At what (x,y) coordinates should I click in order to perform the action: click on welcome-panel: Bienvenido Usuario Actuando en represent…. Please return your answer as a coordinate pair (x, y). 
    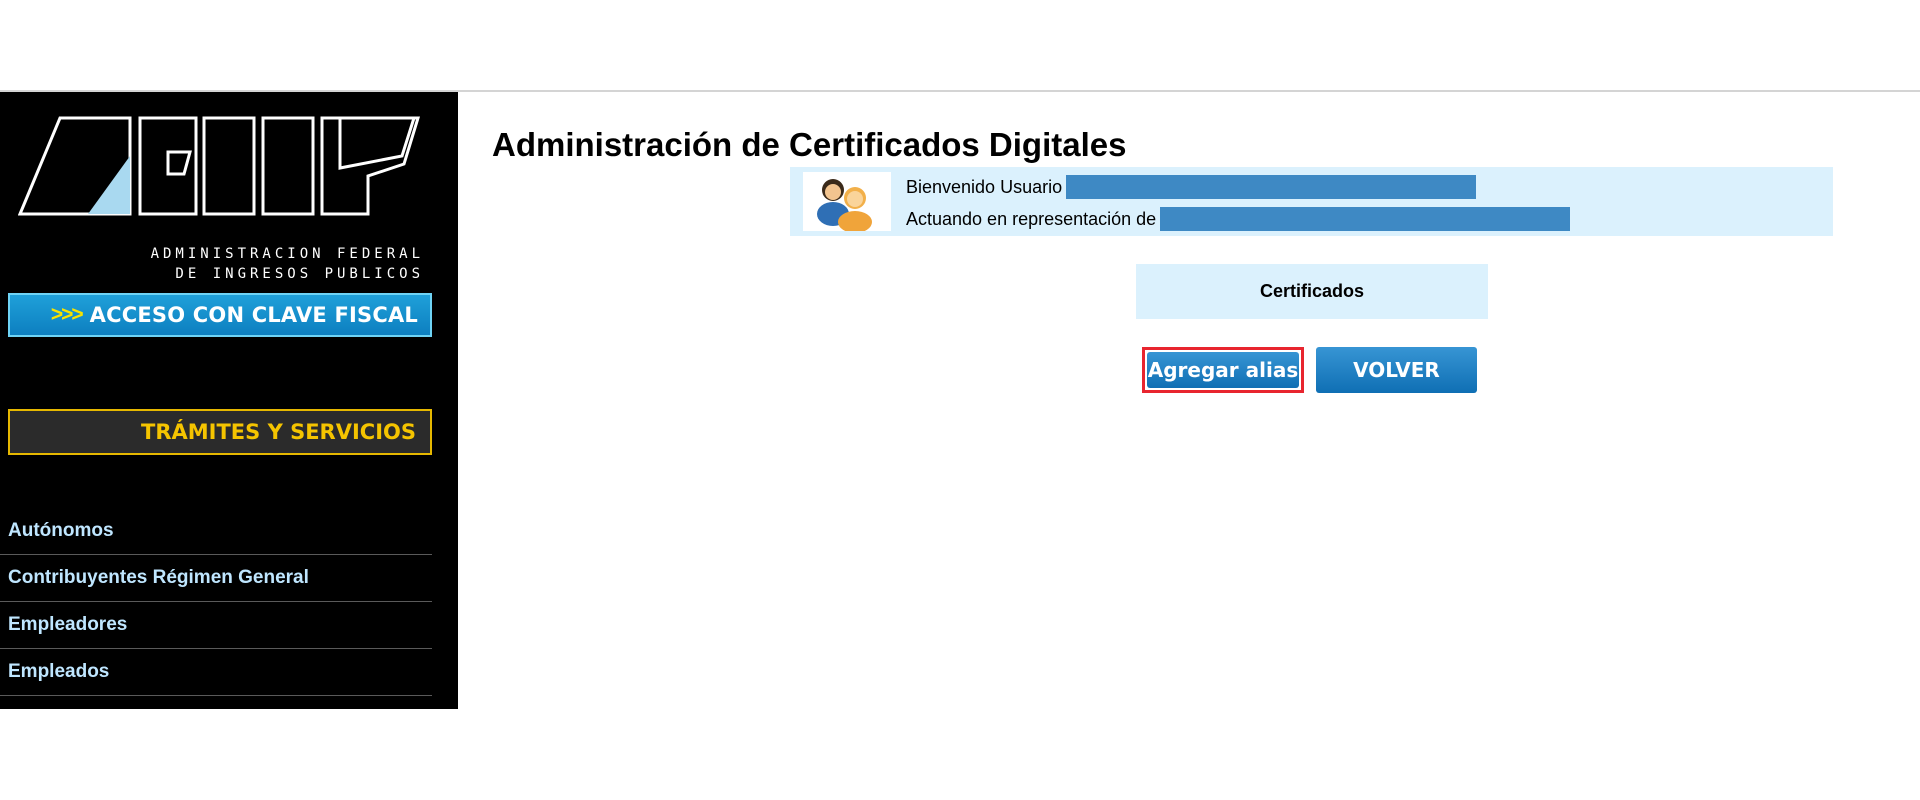
    Looking at the image, I should click on (1311, 201).